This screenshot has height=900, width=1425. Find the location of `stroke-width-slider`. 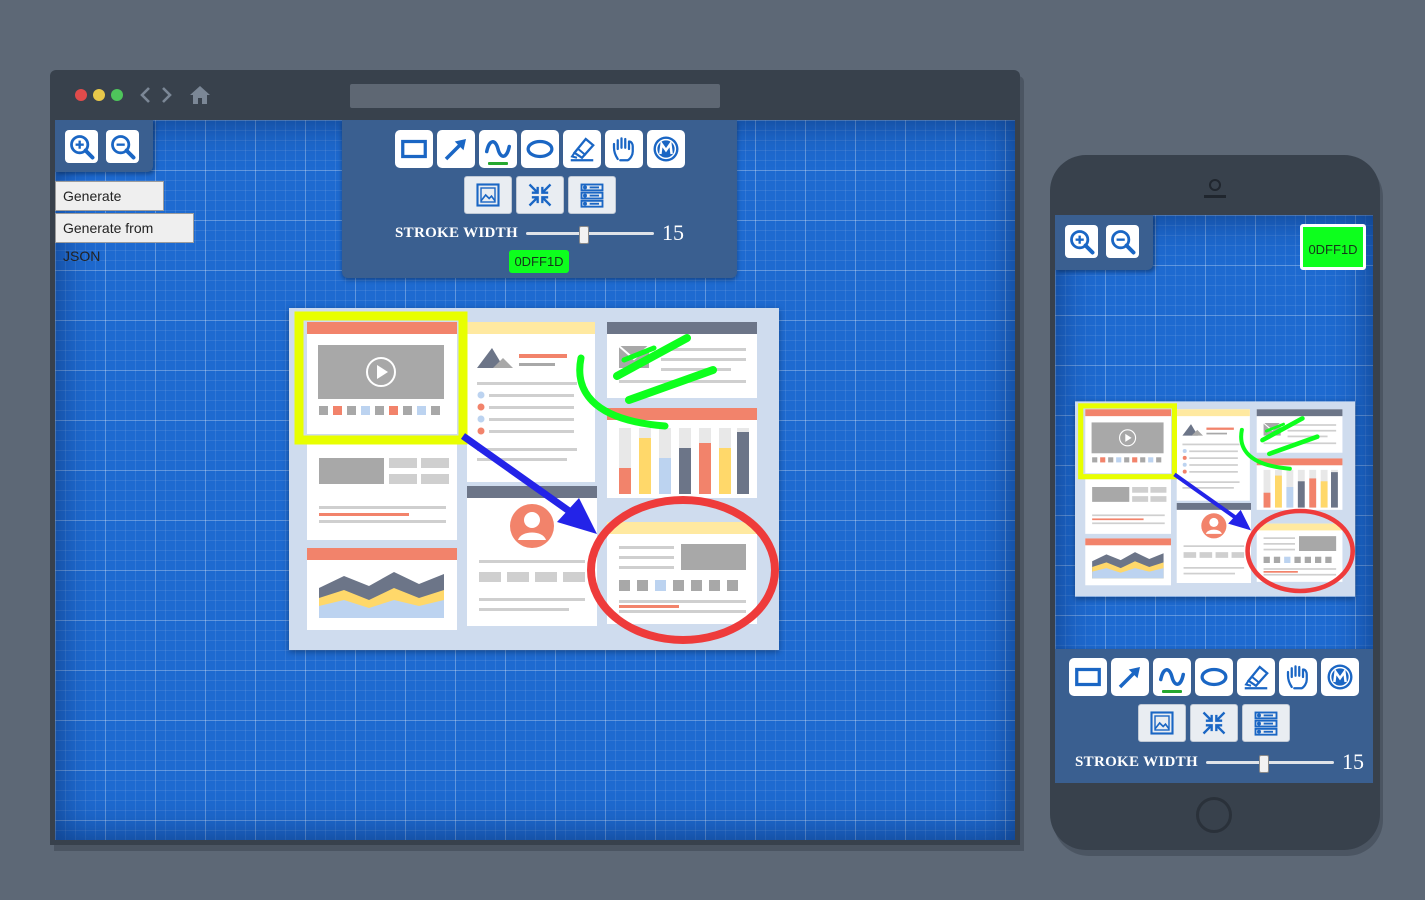

stroke-width-slider is located at coordinates (589, 235).